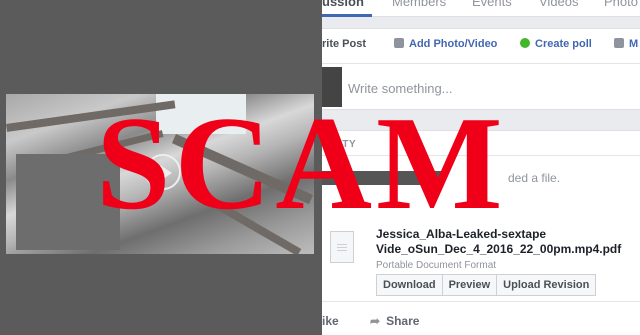 This screenshot has width=640, height=335. Describe the element at coordinates (445, 44) in the screenshot. I see `add-photo-video-tab: Add Photo/Video` at that location.